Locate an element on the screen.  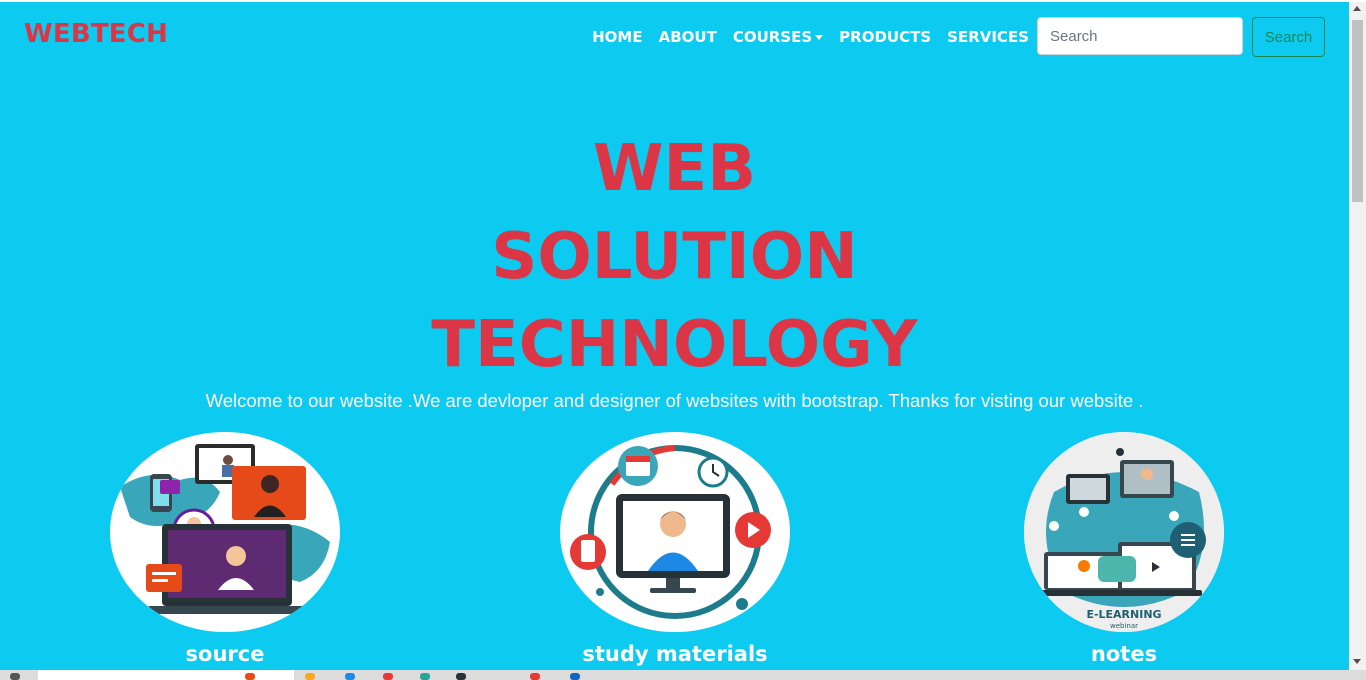
page-scrollbar is located at coordinates (1357, 336).